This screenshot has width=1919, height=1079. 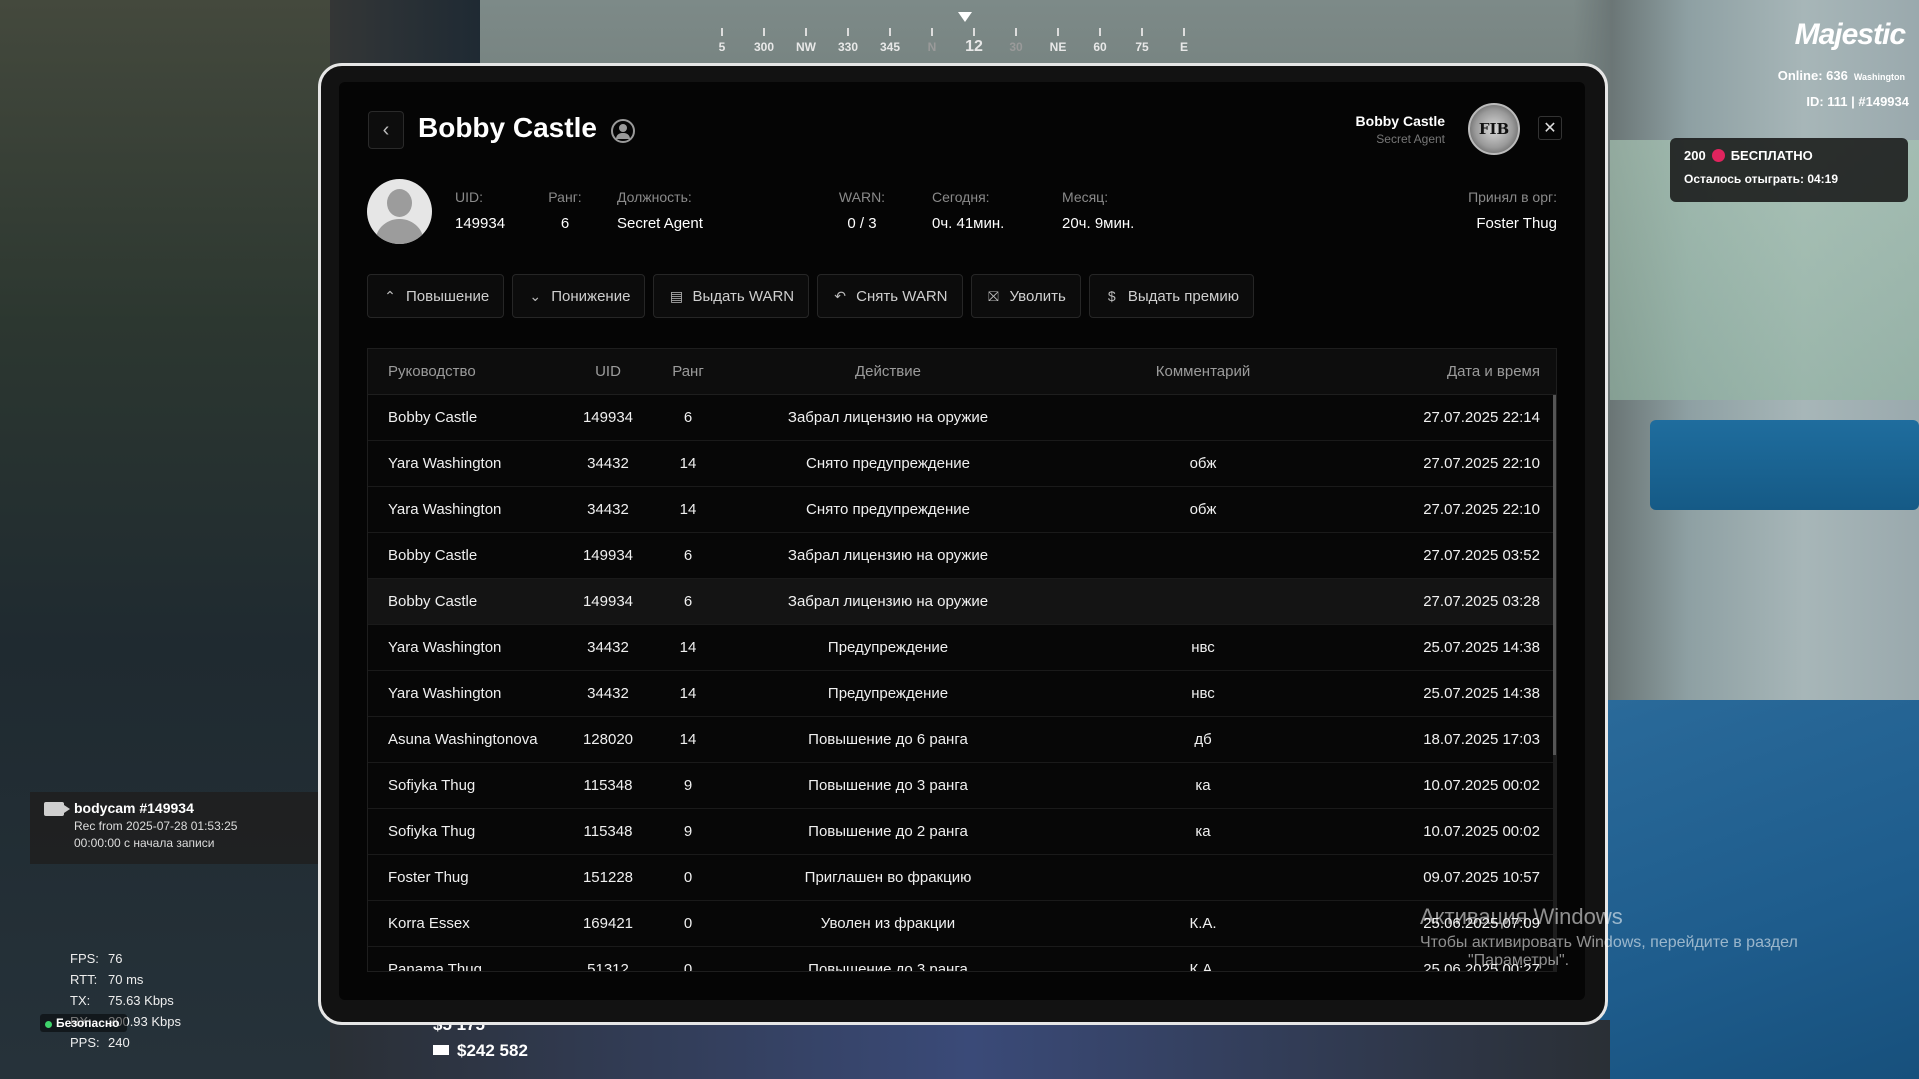 What do you see at coordinates (126, 979) in the screenshot?
I see `stat-value: 70 ms` at bounding box center [126, 979].